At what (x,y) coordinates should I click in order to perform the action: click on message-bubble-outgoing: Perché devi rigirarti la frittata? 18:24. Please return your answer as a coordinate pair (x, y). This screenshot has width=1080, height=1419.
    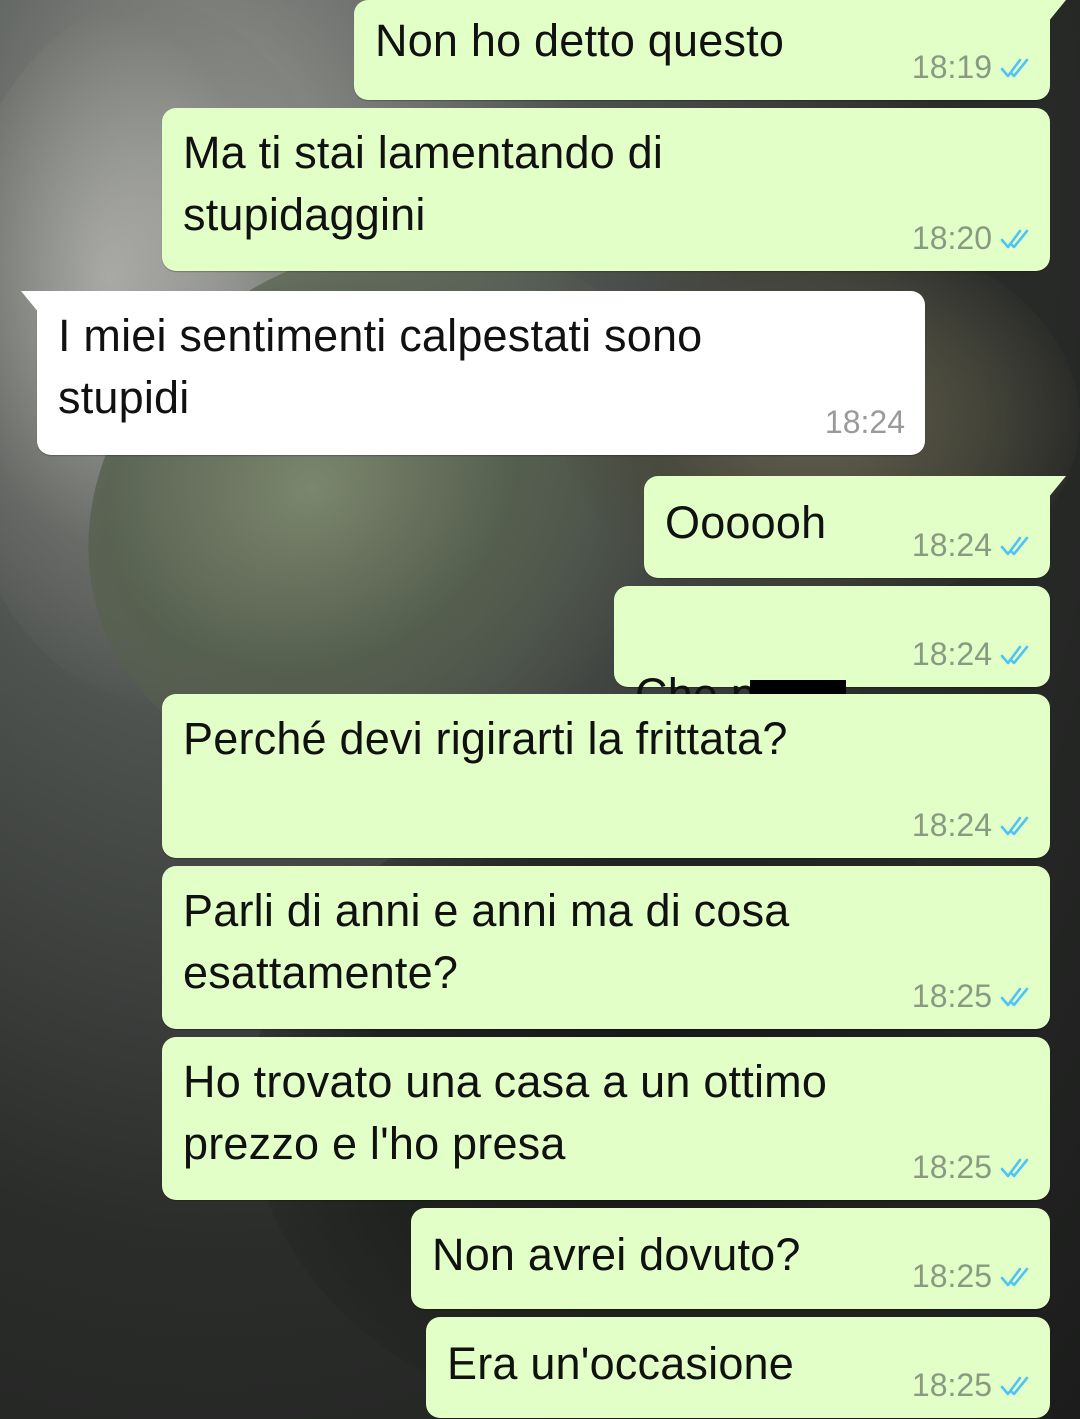
    Looking at the image, I should click on (606, 776).